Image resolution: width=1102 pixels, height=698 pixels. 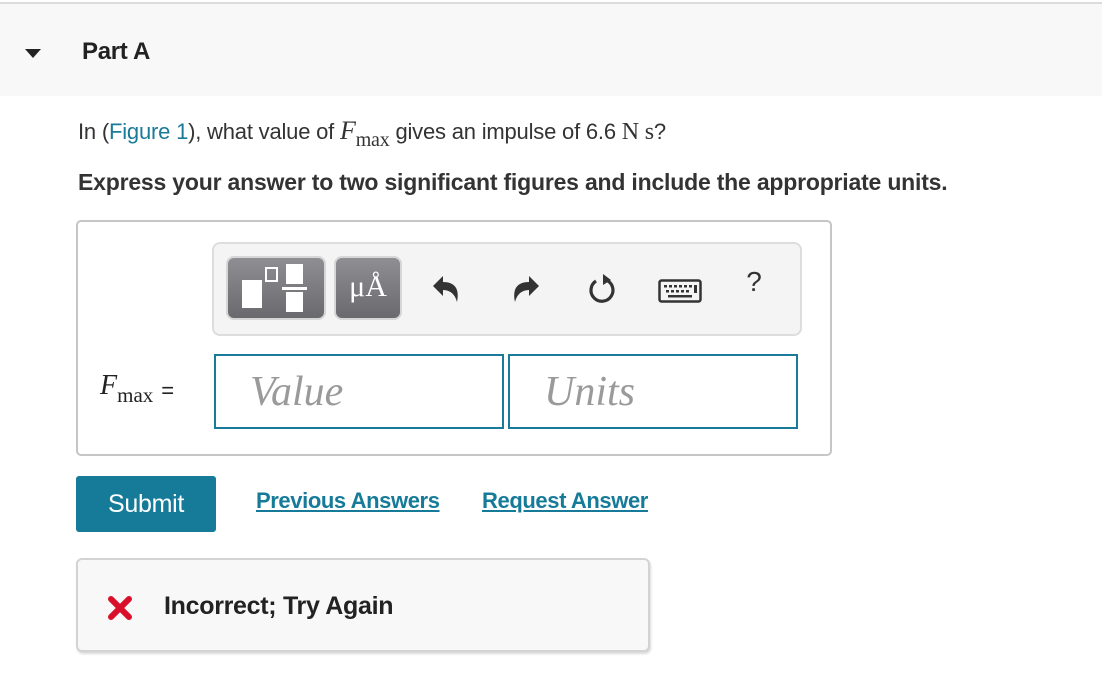 What do you see at coordinates (120, 608) in the screenshot?
I see `incorrect-x-icon` at bounding box center [120, 608].